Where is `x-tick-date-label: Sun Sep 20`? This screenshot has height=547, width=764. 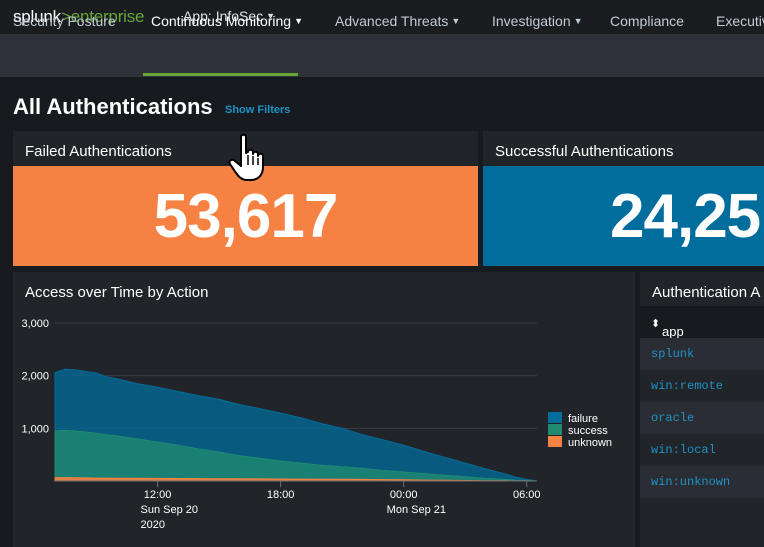 x-tick-date-label: Sun Sep 20 is located at coordinates (170, 510).